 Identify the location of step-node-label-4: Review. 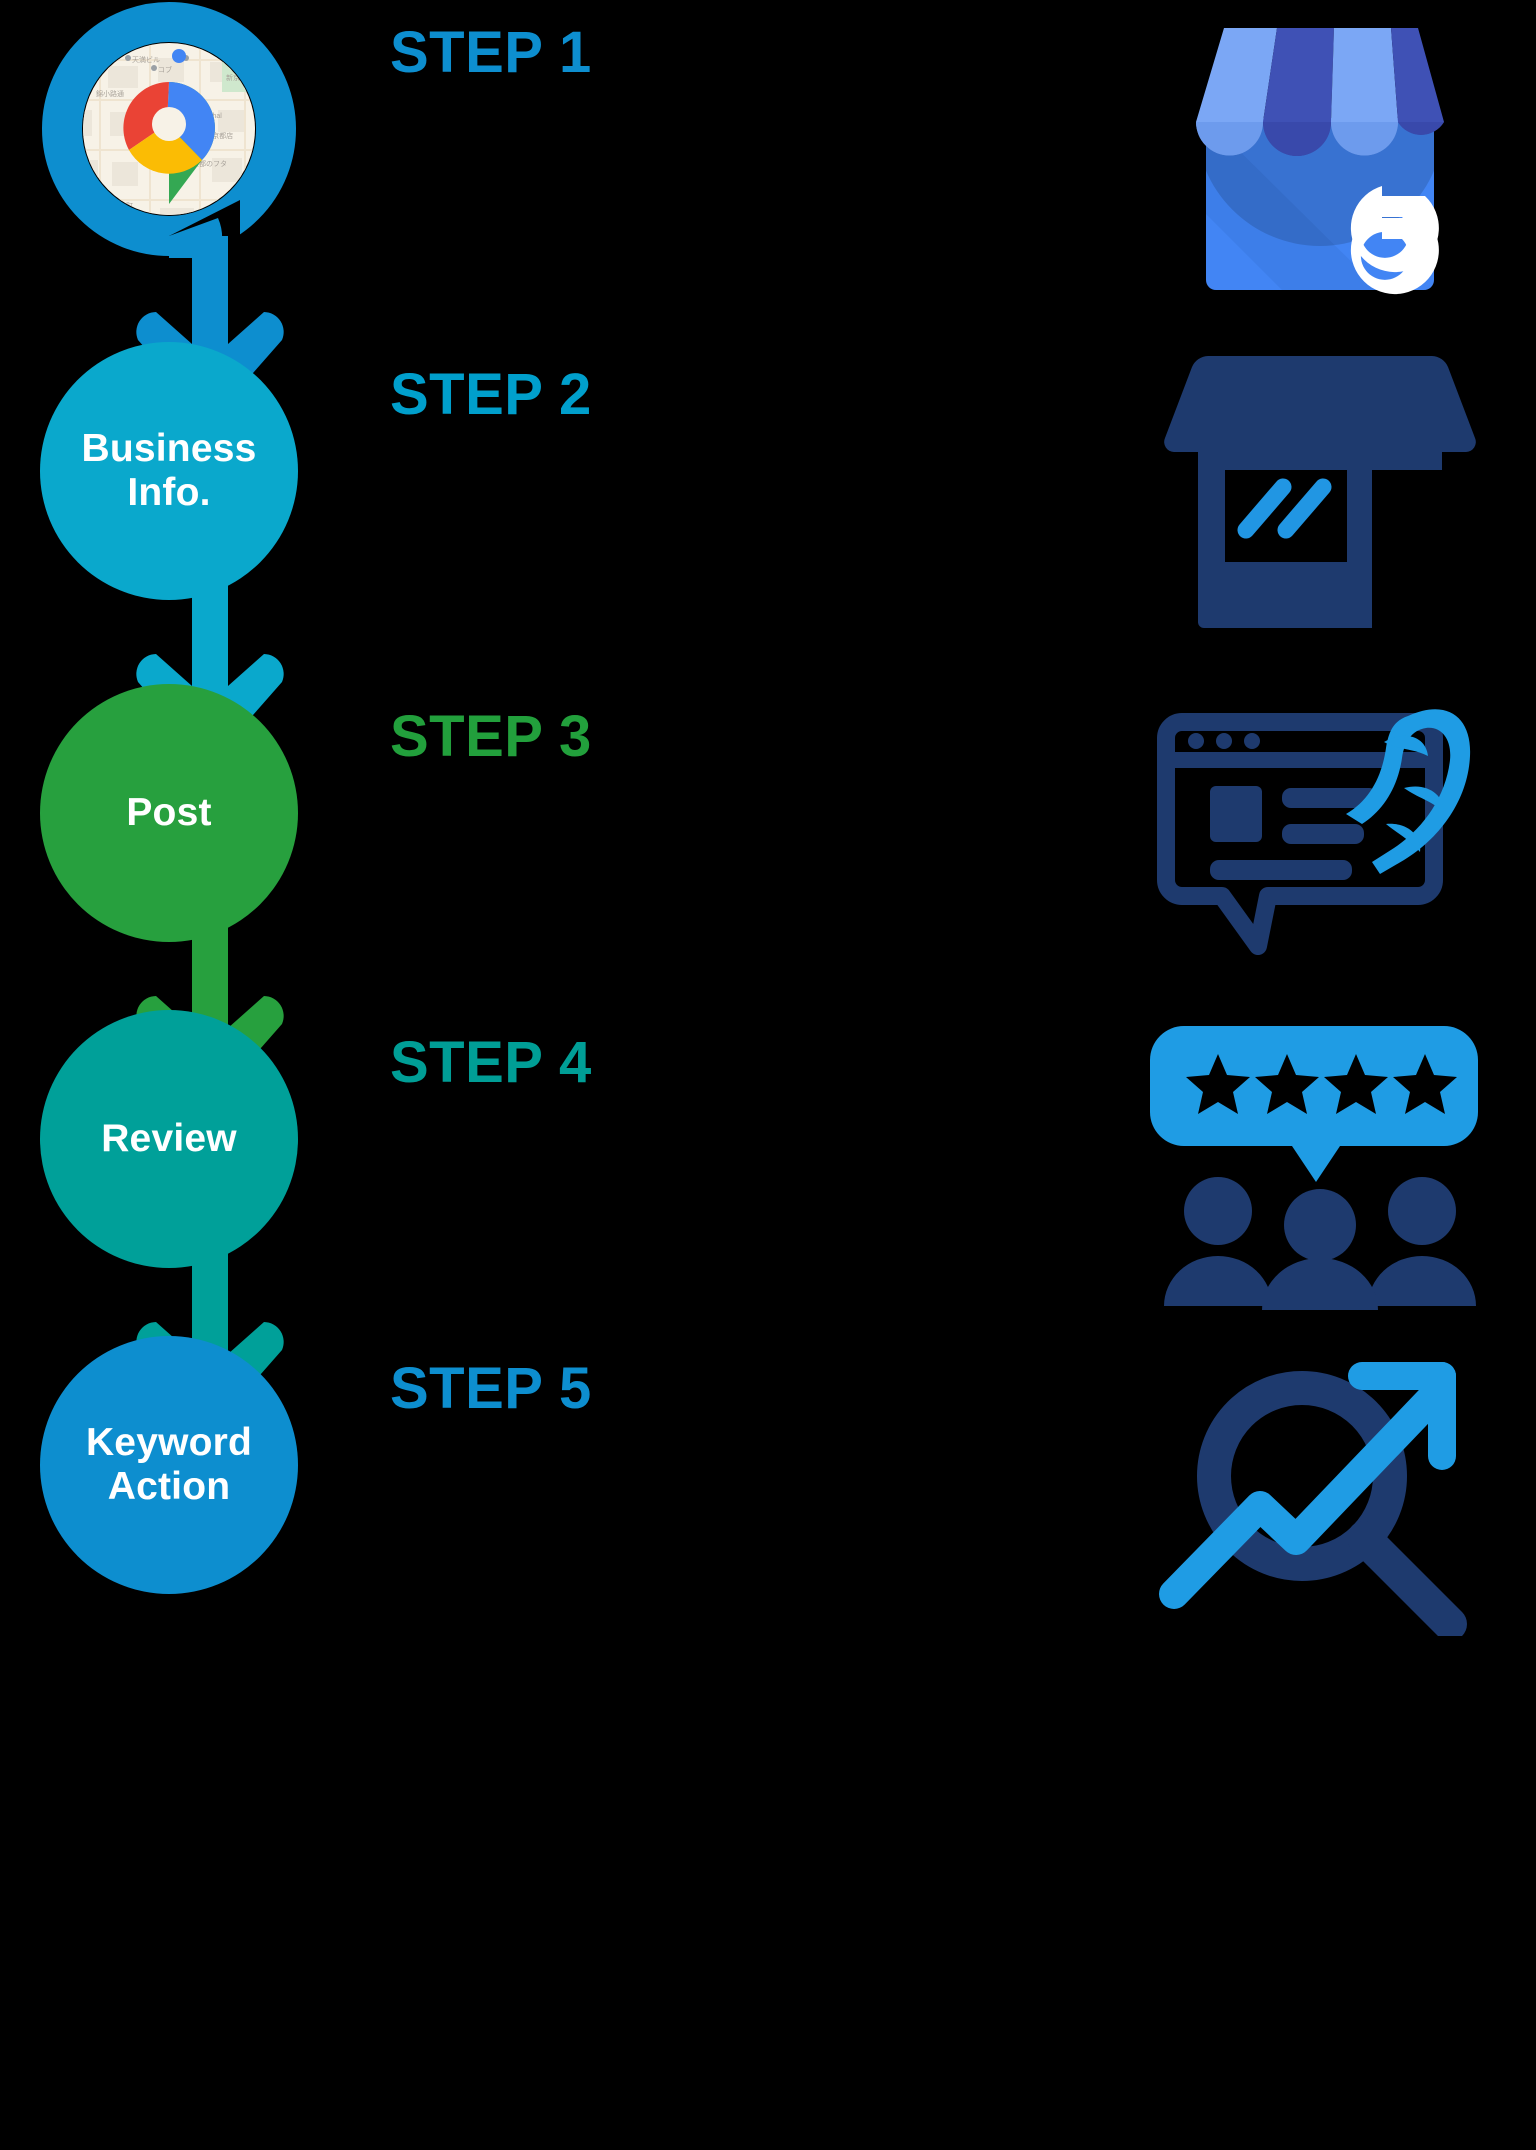
(169, 1139).